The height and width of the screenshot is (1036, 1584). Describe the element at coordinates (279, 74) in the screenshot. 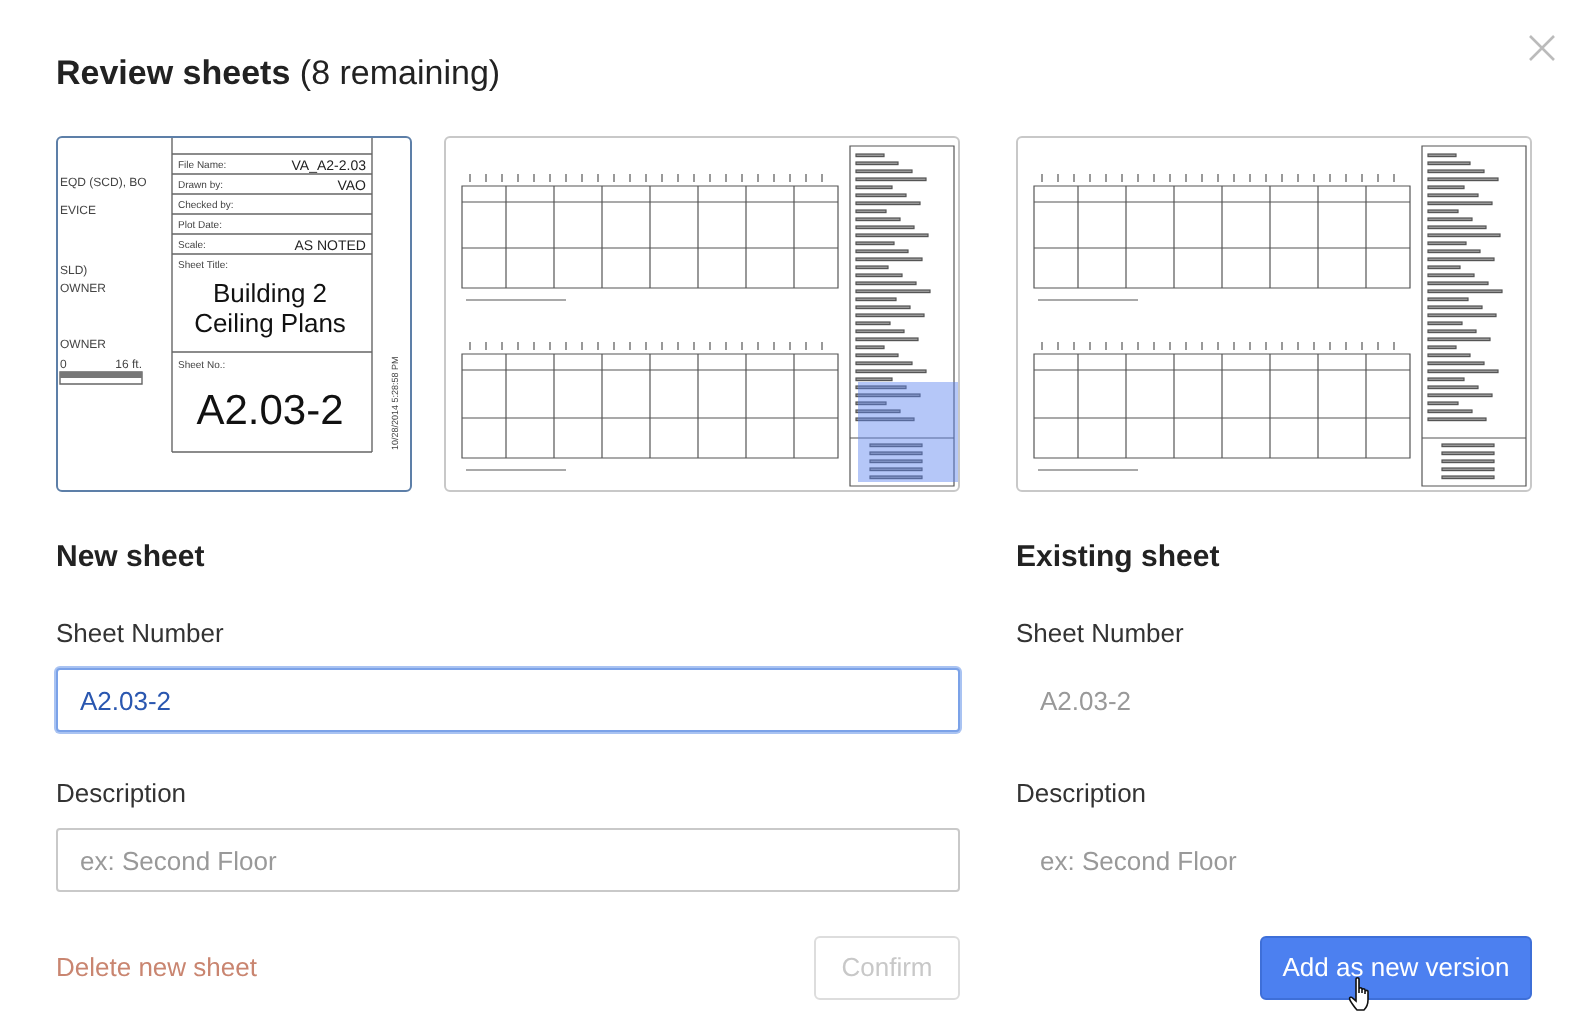

I see `dialog-title: Review sheets (8 remaining)` at that location.